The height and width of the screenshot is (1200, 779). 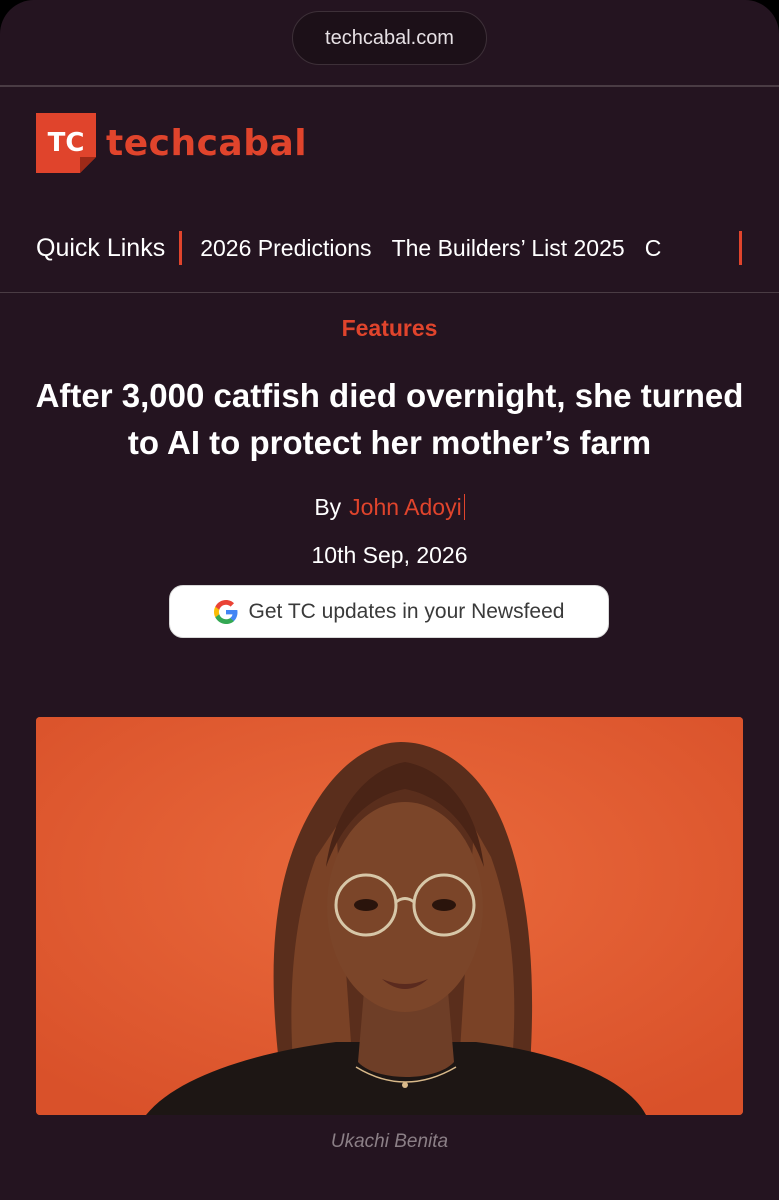 I want to click on tc-logo-icon: TC, so click(x=66, y=143).